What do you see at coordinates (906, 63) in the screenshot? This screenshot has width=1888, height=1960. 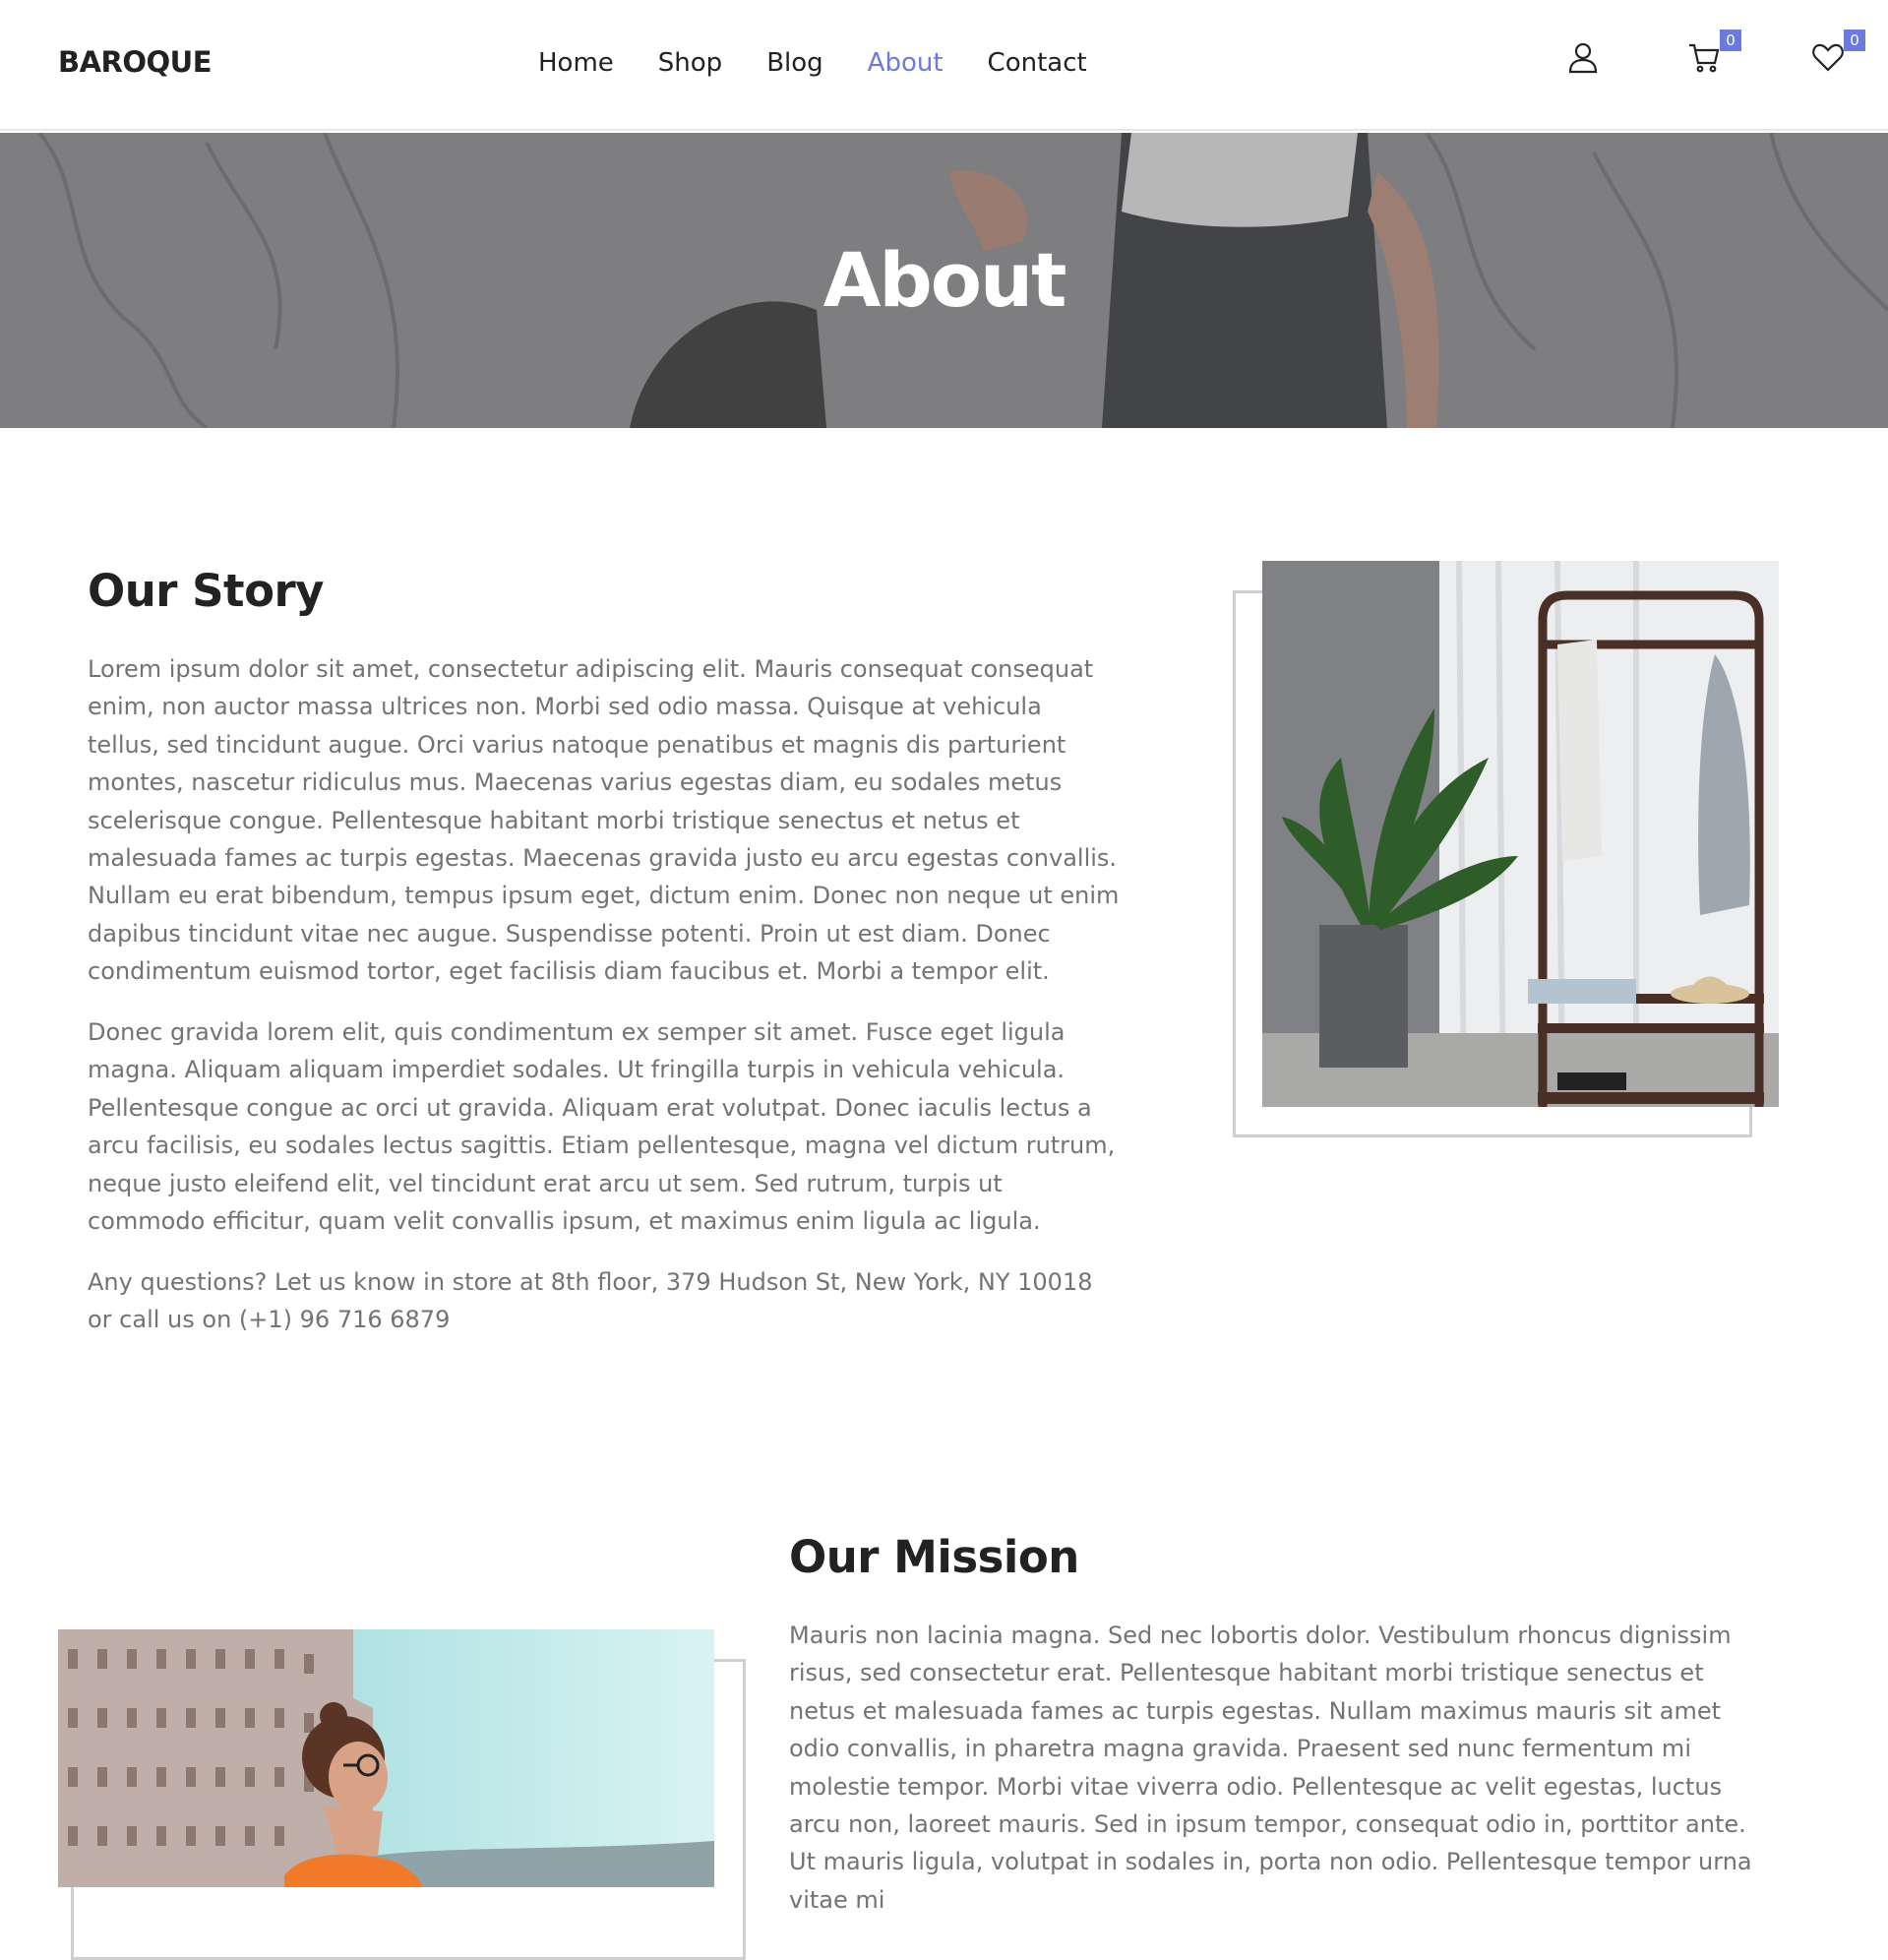 I see `nav-about: About` at bounding box center [906, 63].